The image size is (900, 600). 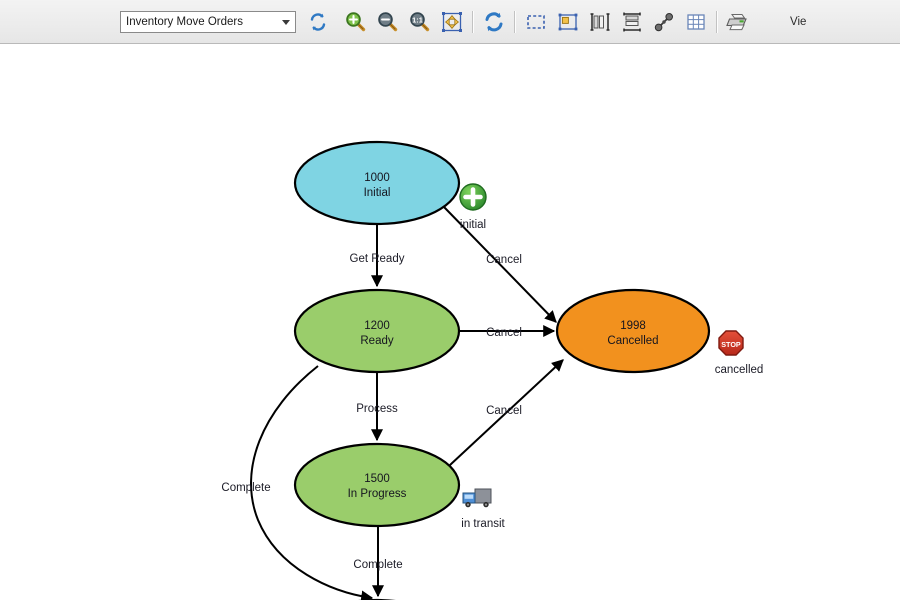 I want to click on zoom-out-button, so click(x=388, y=22).